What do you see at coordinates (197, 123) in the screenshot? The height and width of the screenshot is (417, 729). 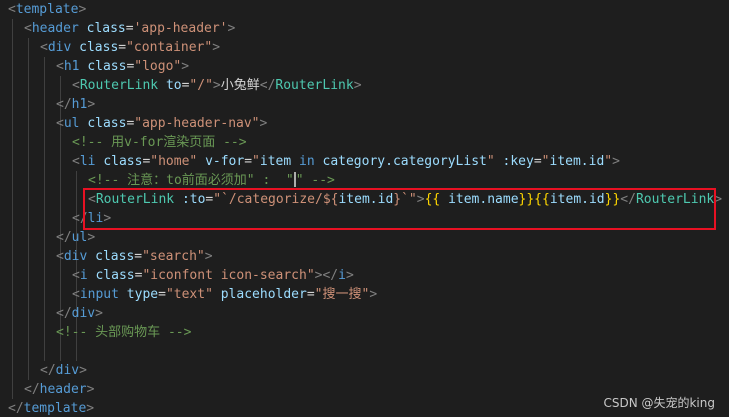 I see `code-token: "app-header-nav"` at bounding box center [197, 123].